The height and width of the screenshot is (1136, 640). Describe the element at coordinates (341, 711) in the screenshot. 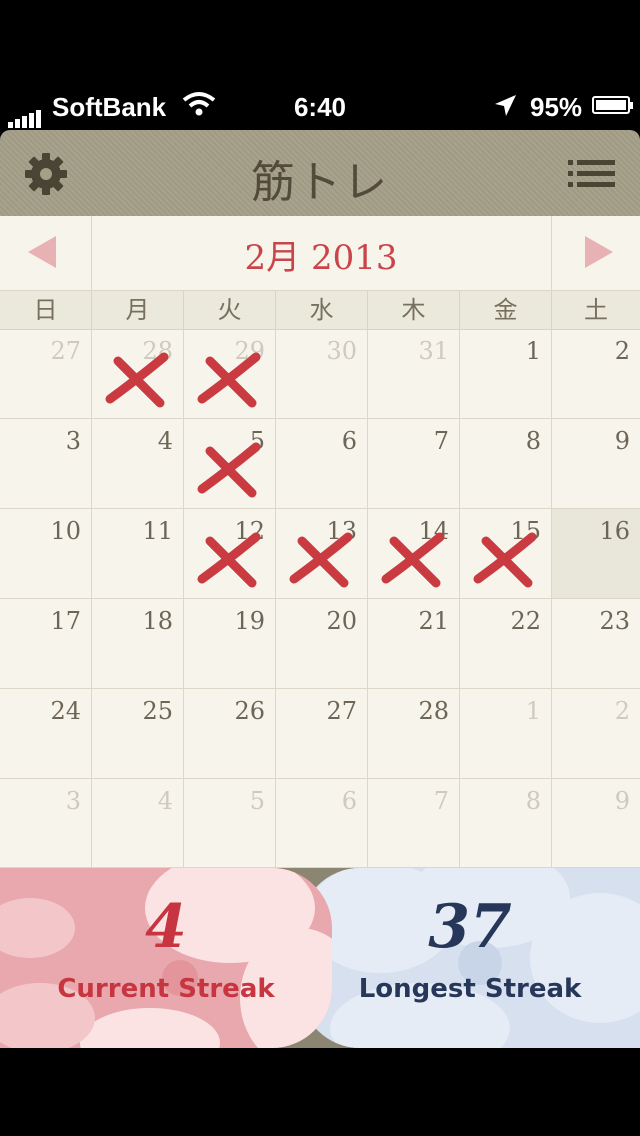

I see `day-number: 27` at that location.